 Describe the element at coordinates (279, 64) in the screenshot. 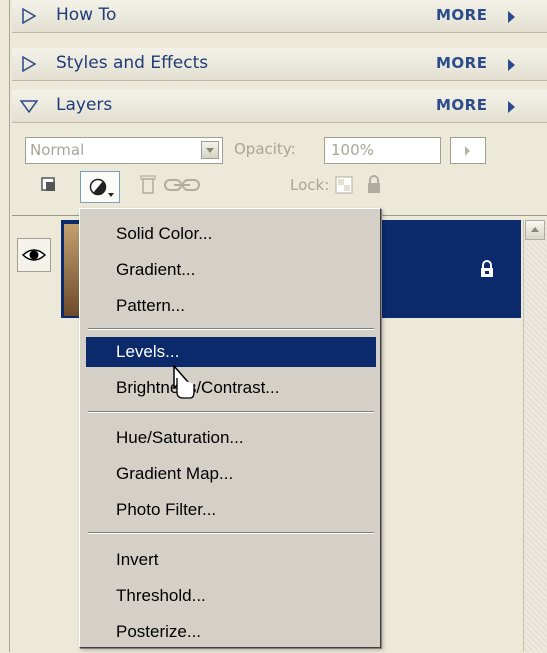

I see `panel-header-styles-effects: Styles and Effects MORE` at that location.